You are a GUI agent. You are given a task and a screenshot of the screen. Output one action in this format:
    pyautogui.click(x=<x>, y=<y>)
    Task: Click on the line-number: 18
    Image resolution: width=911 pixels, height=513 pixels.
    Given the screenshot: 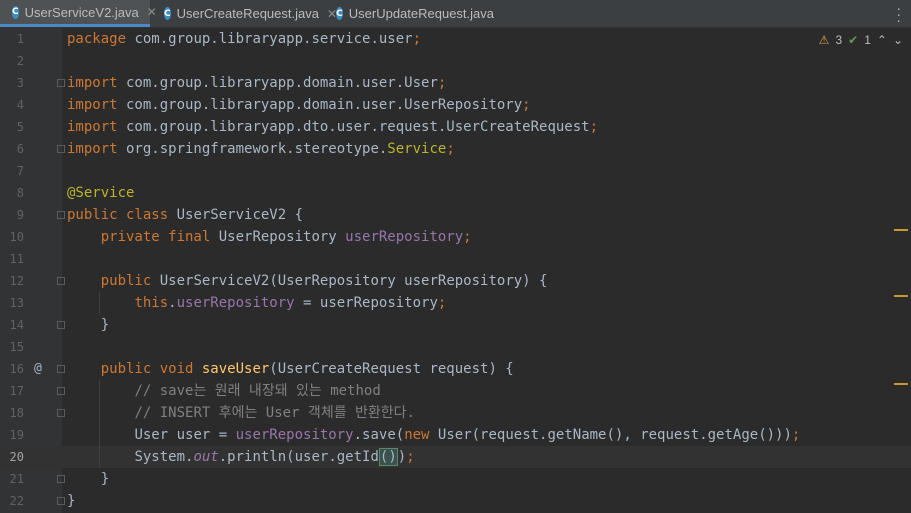 What is the action you would take?
    pyautogui.click(x=16, y=413)
    